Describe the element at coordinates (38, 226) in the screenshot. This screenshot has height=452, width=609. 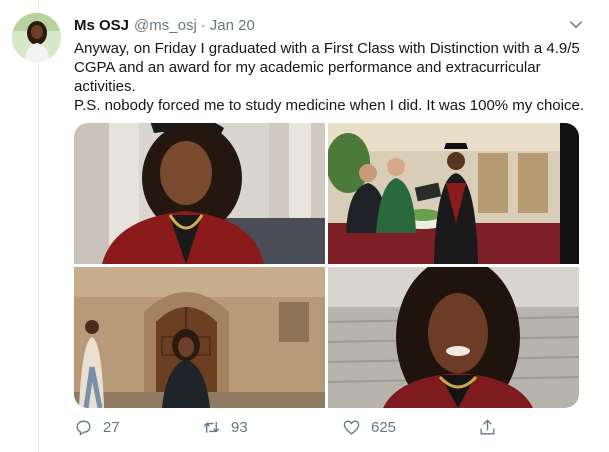
I see `thread-divider` at that location.